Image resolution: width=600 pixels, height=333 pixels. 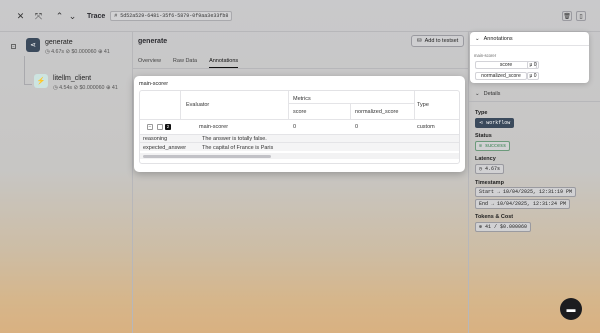 I want to click on tab-annotations: Annotations, so click(x=224, y=63).